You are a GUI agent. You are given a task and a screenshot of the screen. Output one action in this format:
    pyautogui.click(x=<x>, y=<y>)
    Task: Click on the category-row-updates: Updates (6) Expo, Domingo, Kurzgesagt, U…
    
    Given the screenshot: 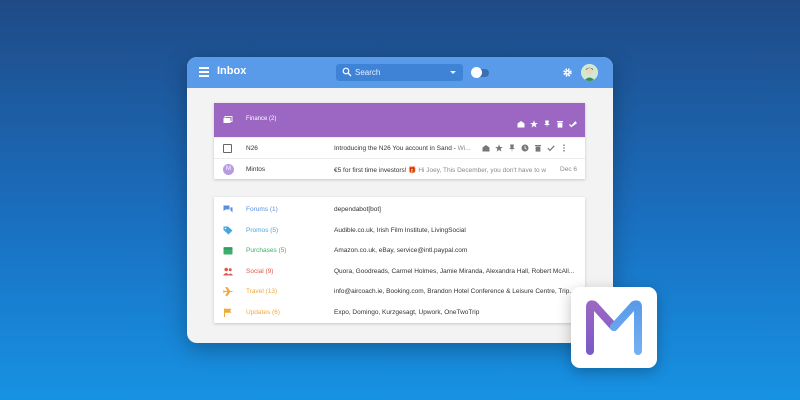 What is the action you would take?
    pyautogui.click(x=399, y=313)
    